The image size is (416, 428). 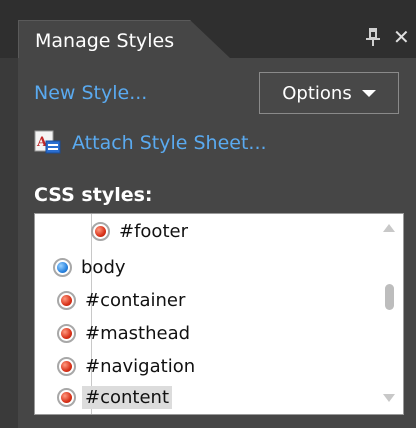 I want to click on list-item-label: body, so click(x=103, y=267).